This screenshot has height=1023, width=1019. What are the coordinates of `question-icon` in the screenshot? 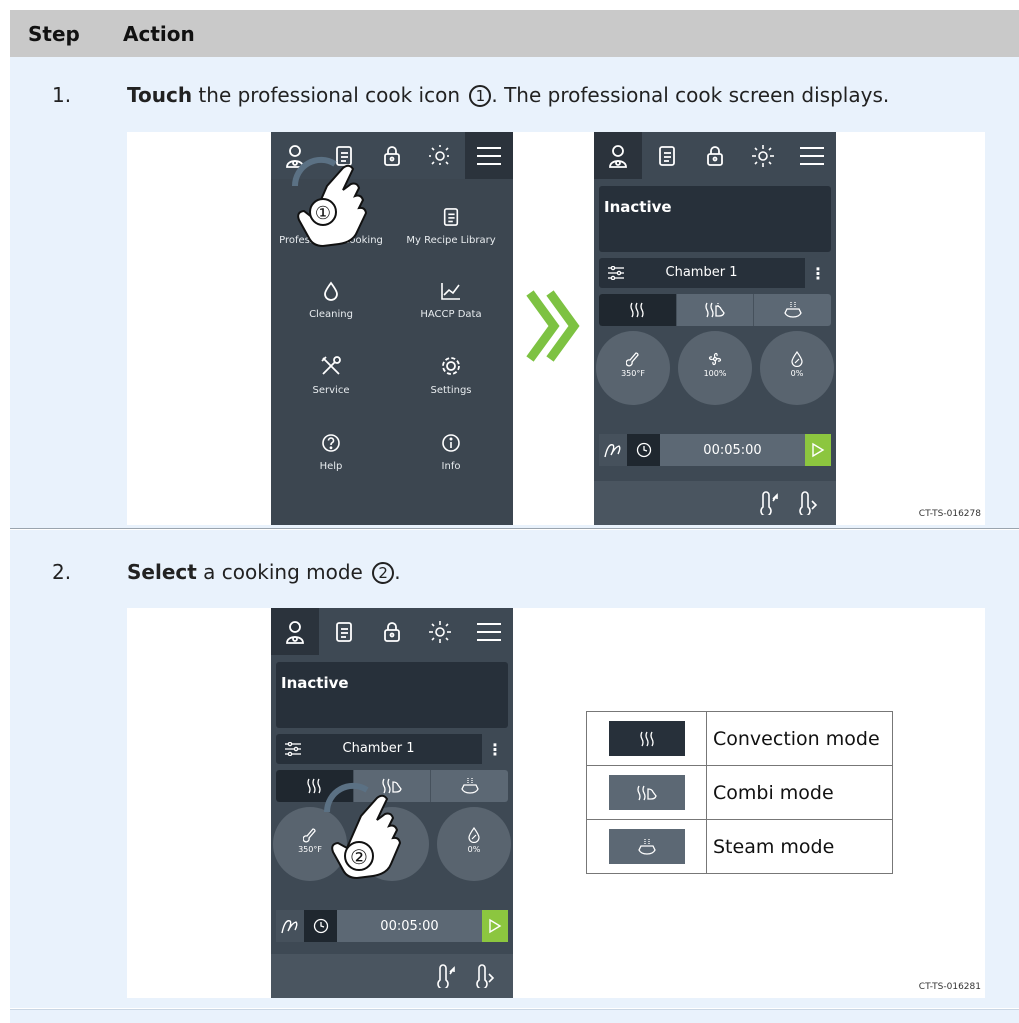 It's located at (331, 443).